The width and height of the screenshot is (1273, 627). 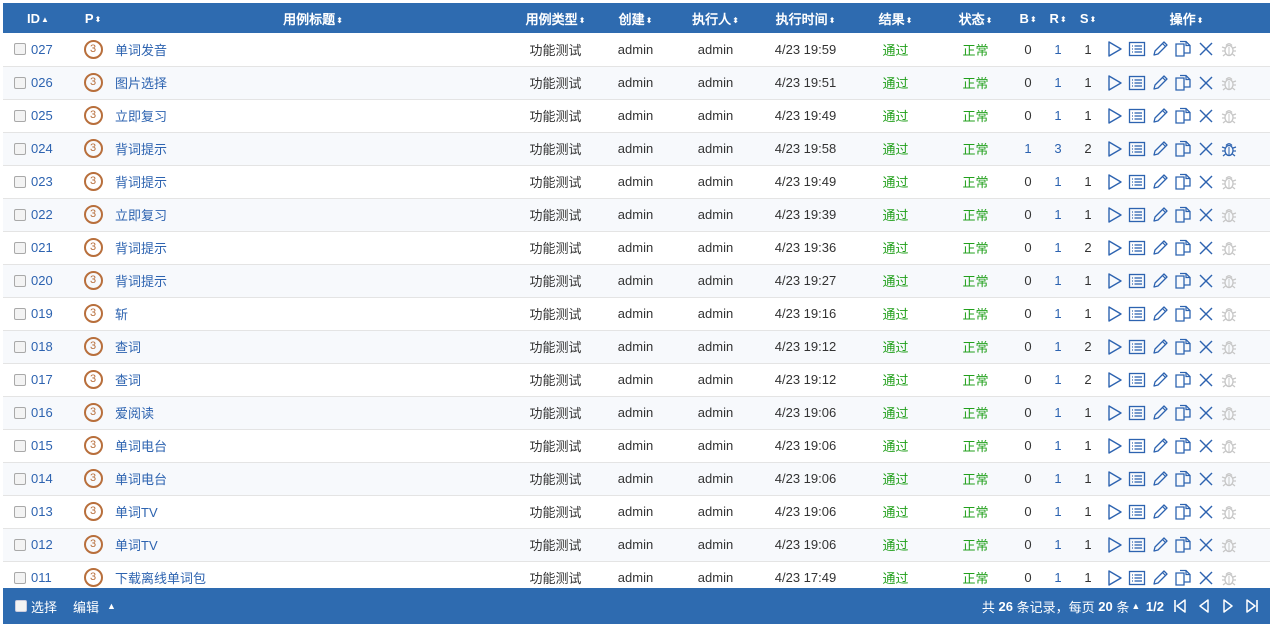 What do you see at coordinates (42, 280) in the screenshot?
I see `case-id-link: 020` at bounding box center [42, 280].